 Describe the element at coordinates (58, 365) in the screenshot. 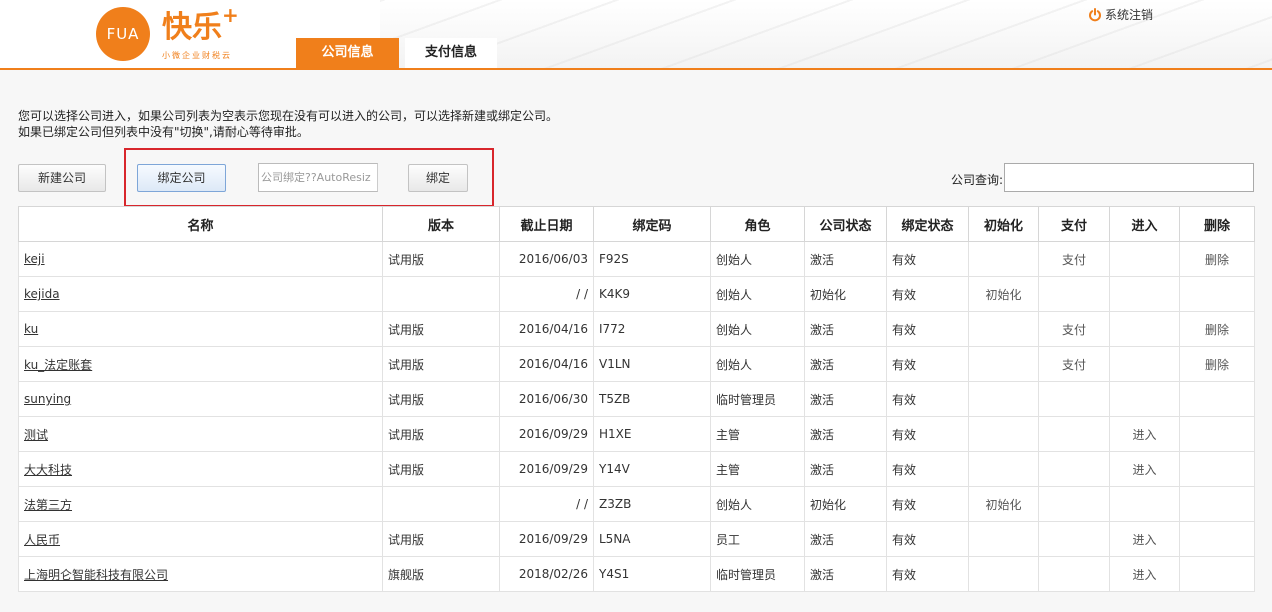

I see `company-name-link: ku_法定账套` at that location.